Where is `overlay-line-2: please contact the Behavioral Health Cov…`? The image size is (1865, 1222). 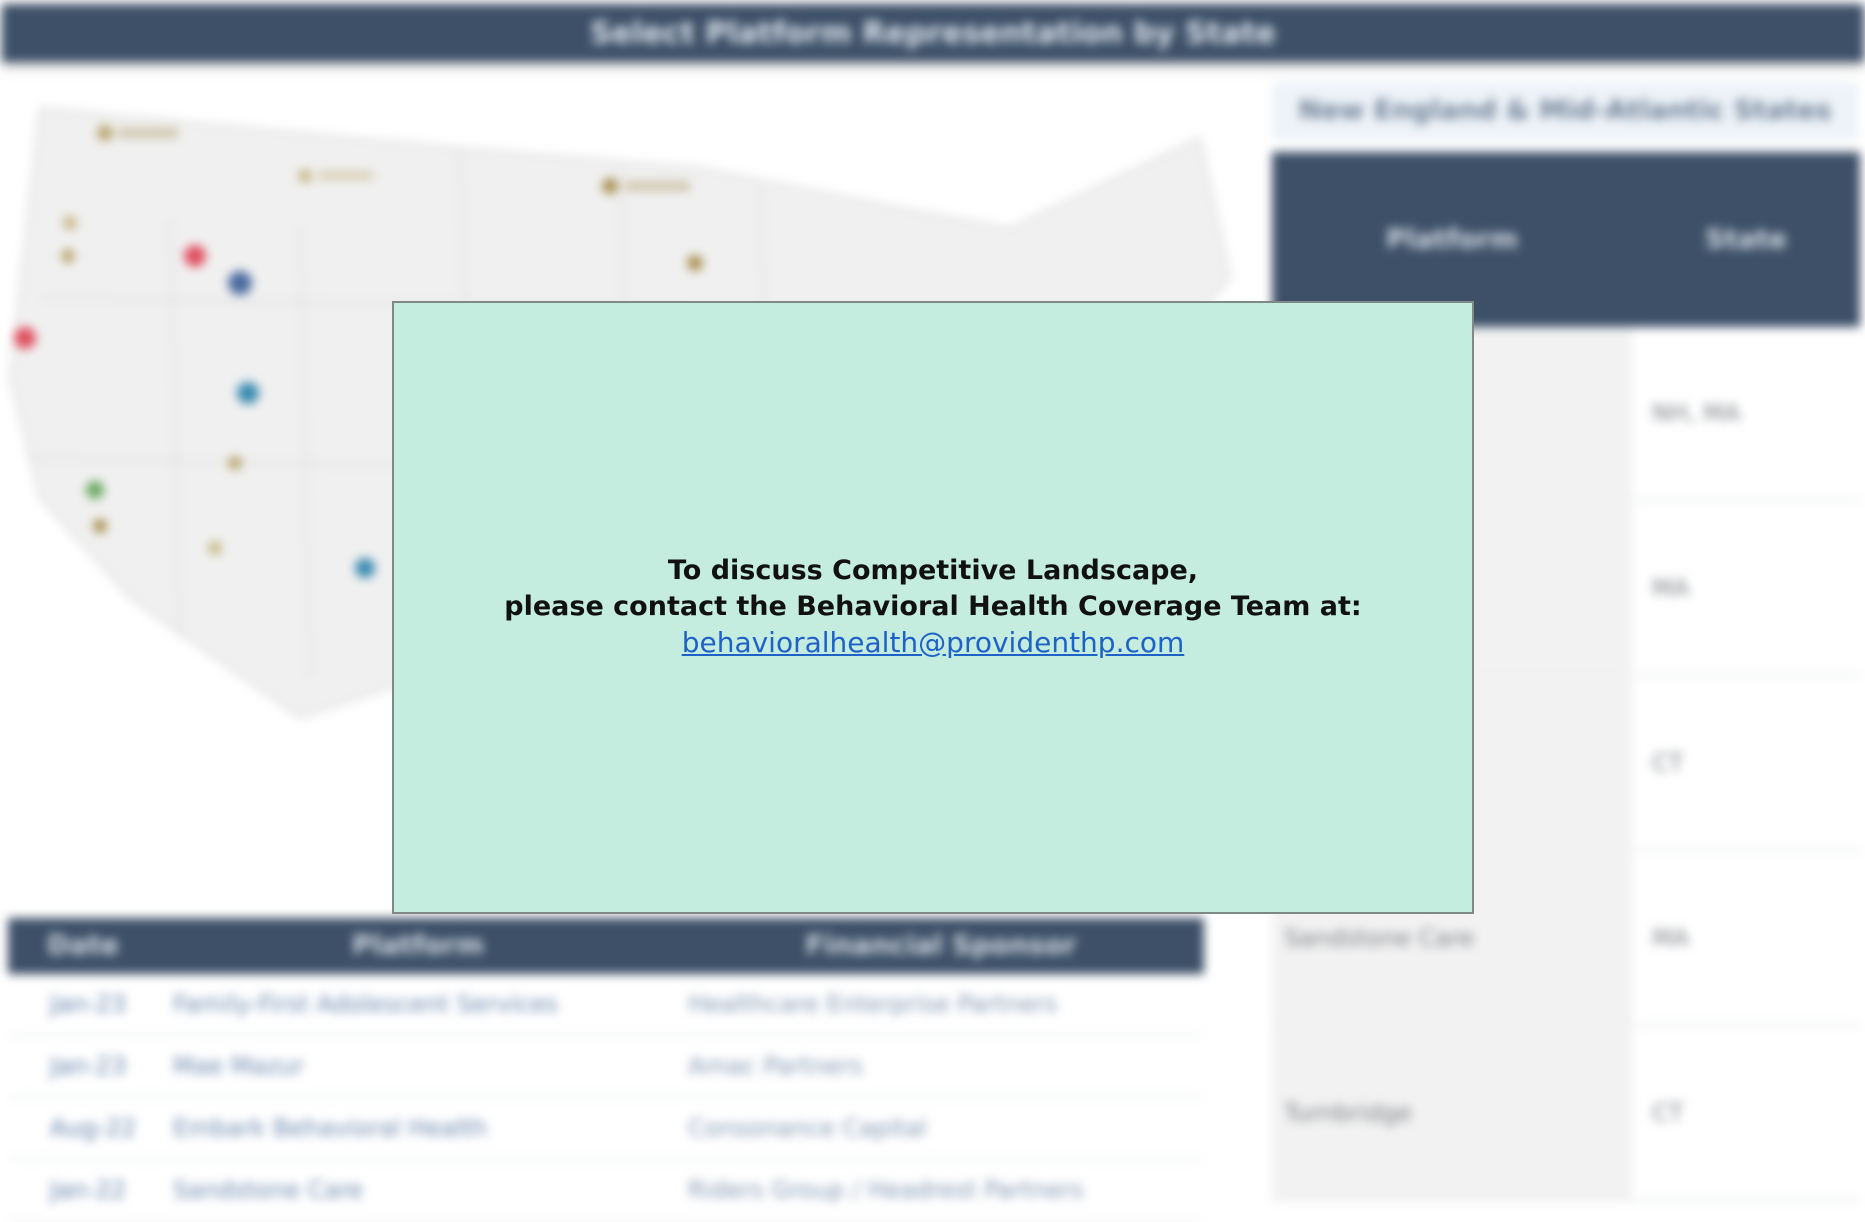 overlay-line-2: please contact the Behavioral Health Cov… is located at coordinates (933, 606).